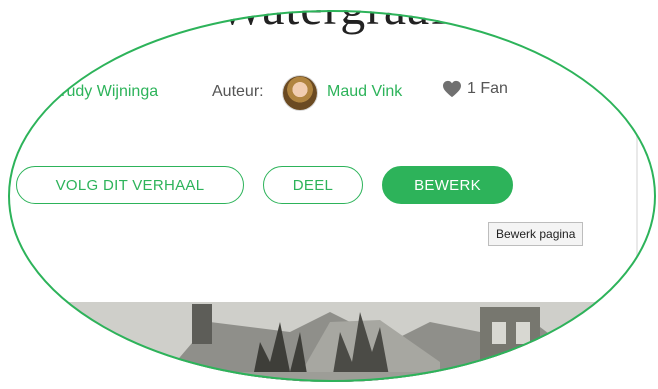 The image size is (658, 389). What do you see at coordinates (313, 185) in the screenshot?
I see `share-button: DEEL` at bounding box center [313, 185].